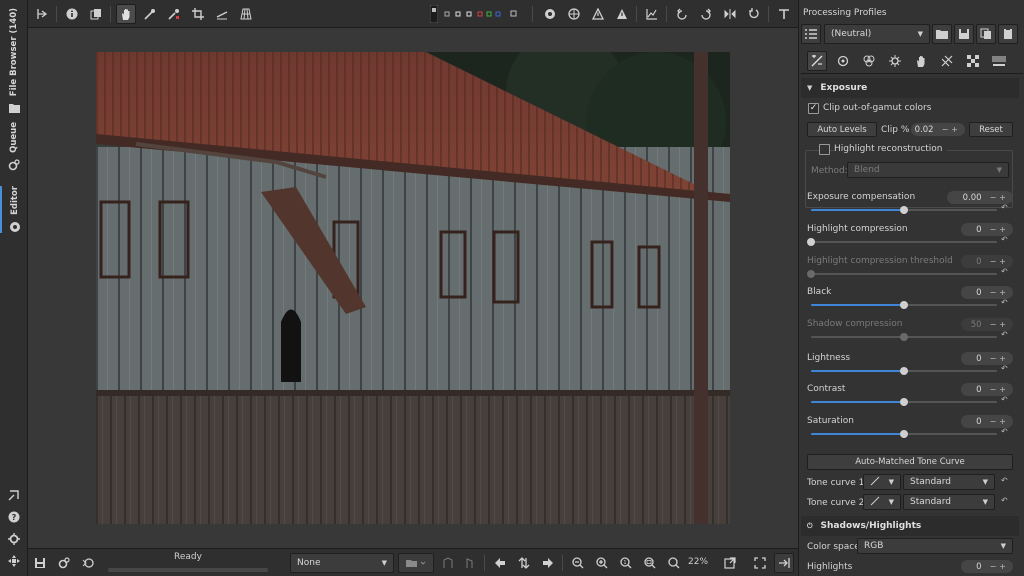 The width and height of the screenshot is (1024, 576). I want to click on zoom-100-icon: 1, so click(626, 563).